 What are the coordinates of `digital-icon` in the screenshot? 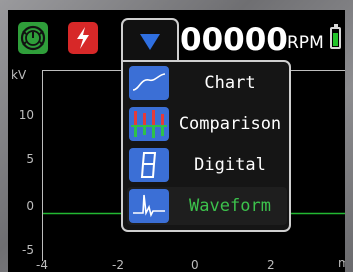 It's located at (149, 165).